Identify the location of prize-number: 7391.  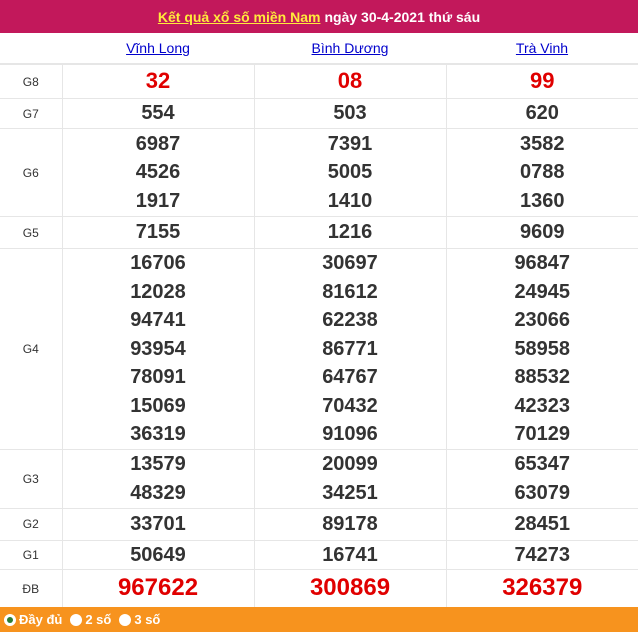
(350, 143).